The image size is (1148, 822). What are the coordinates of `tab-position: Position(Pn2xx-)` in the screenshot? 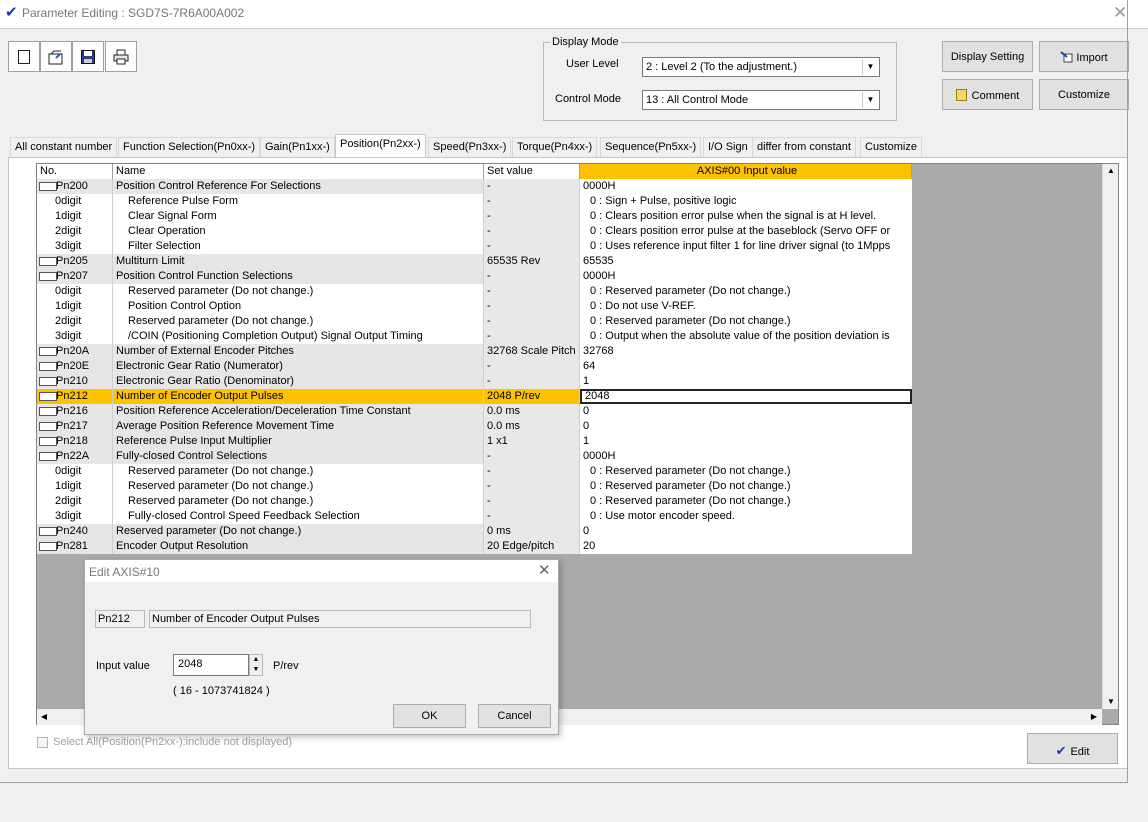 It's located at (380, 145).